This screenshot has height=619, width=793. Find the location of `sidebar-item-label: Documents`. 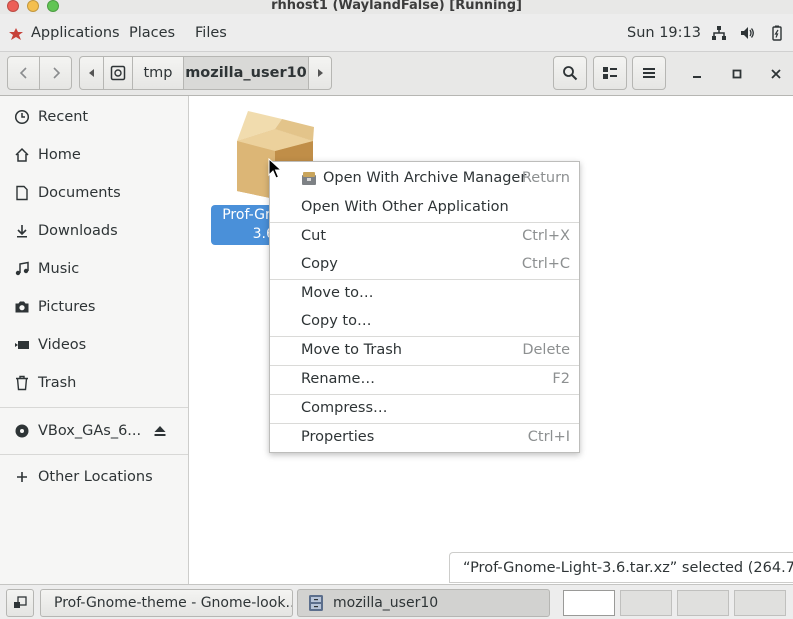

sidebar-item-label: Documents is located at coordinates (79, 193).